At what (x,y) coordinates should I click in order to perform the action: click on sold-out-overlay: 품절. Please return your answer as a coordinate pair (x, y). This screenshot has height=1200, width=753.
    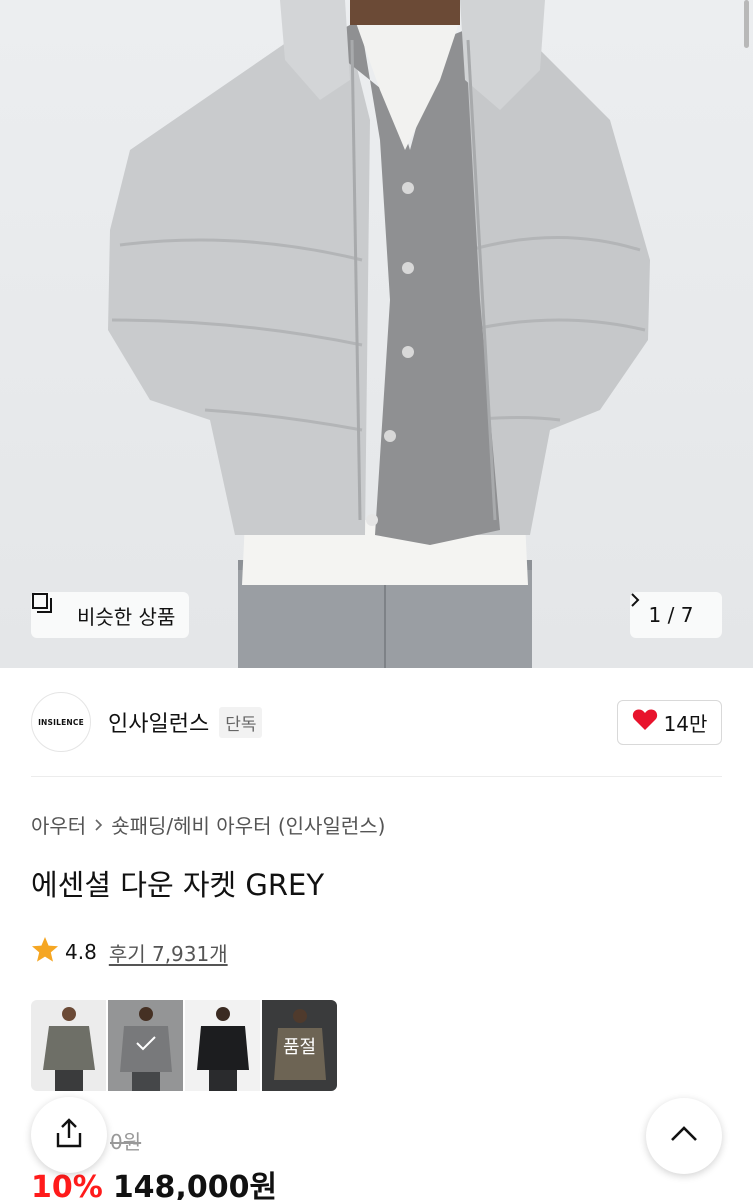
    Looking at the image, I should click on (299, 1045).